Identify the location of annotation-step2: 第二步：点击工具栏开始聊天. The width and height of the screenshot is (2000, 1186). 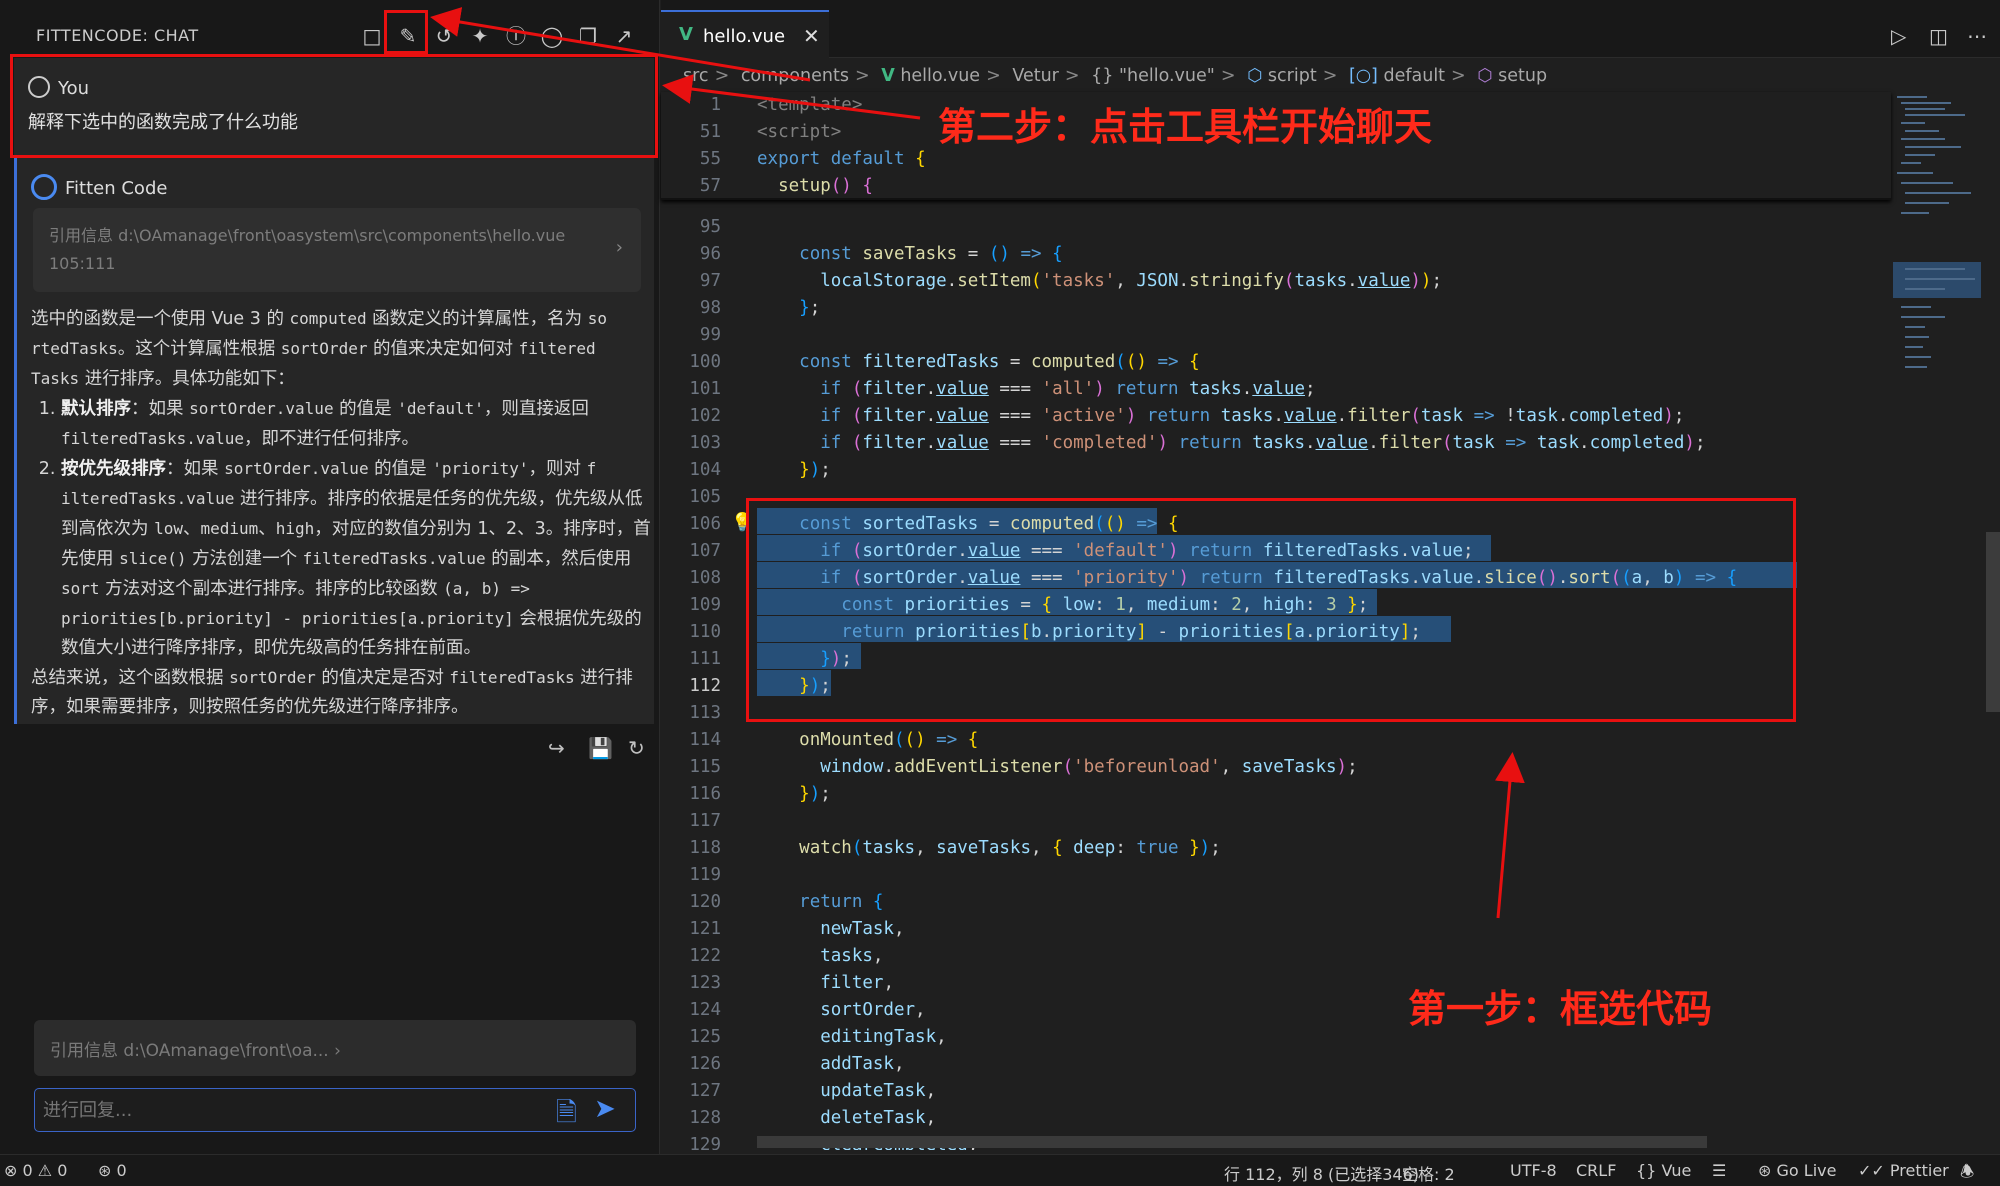
(1185, 127).